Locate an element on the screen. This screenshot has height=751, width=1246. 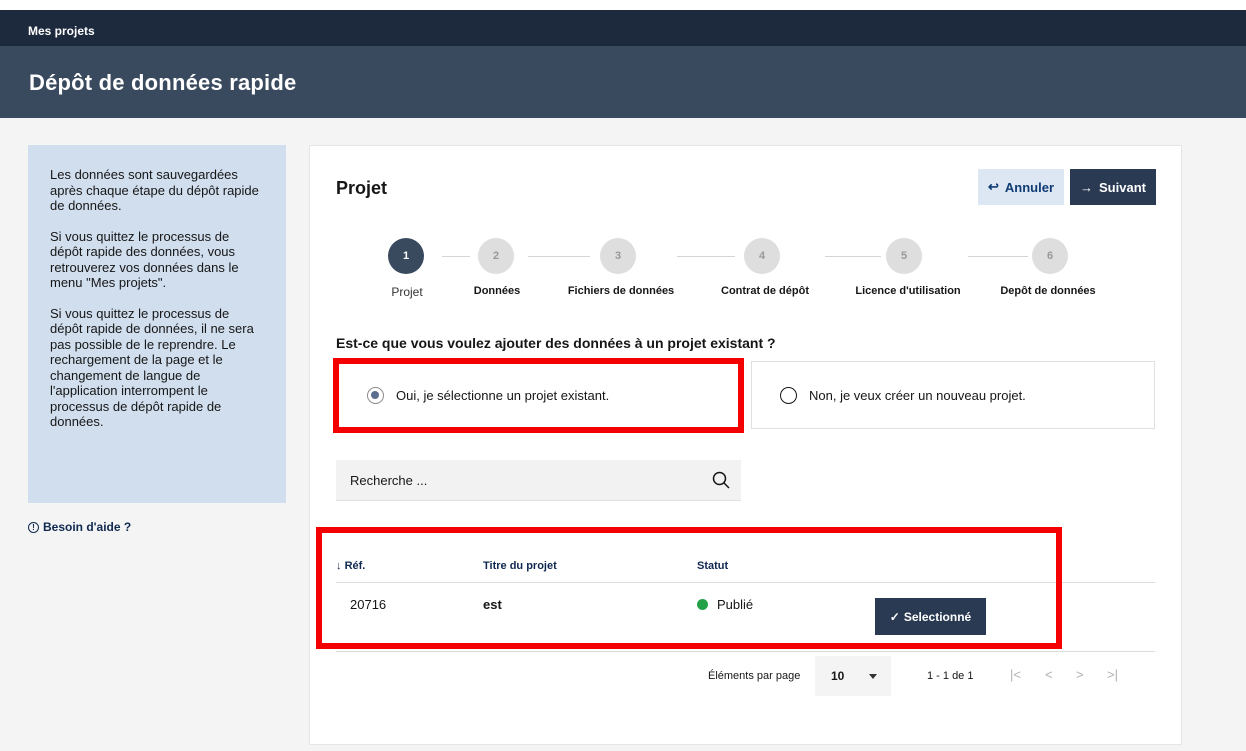
top-strip is located at coordinates (623, 5).